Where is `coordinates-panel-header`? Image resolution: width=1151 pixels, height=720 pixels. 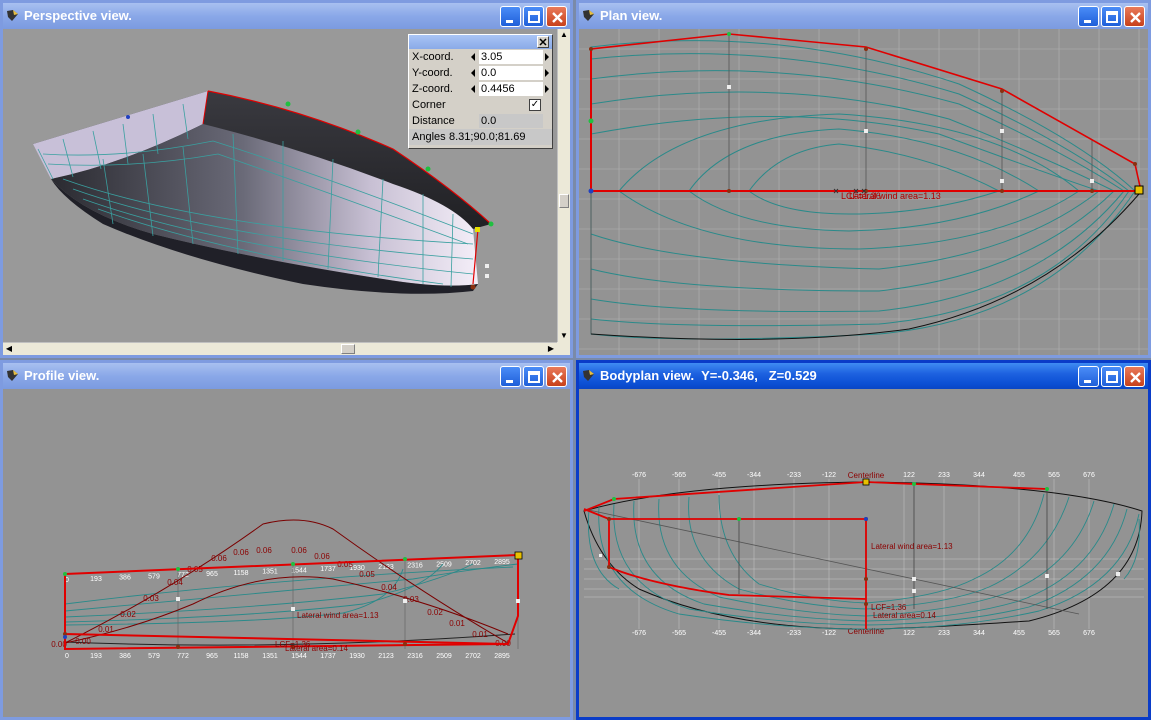 coordinates-panel-header is located at coordinates (480, 42).